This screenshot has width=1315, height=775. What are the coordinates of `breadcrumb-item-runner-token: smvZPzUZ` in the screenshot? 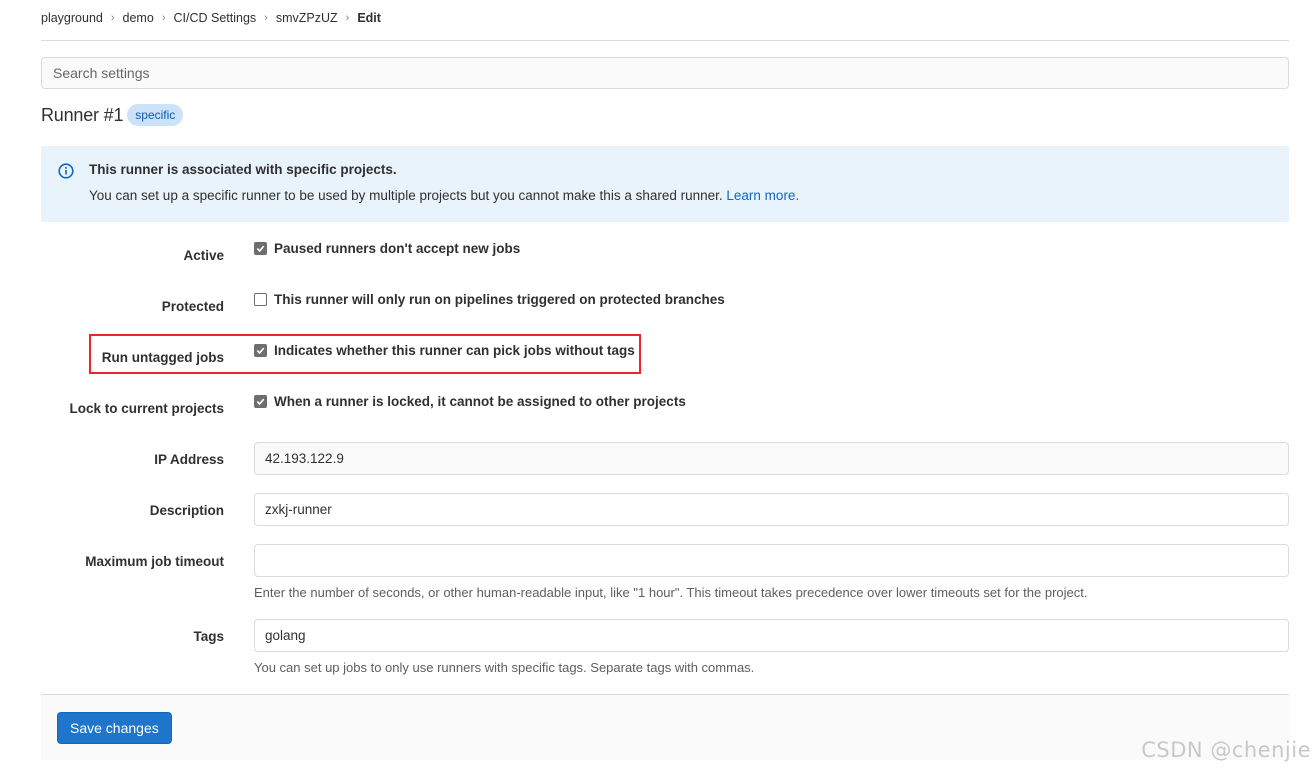 It's located at (307, 18).